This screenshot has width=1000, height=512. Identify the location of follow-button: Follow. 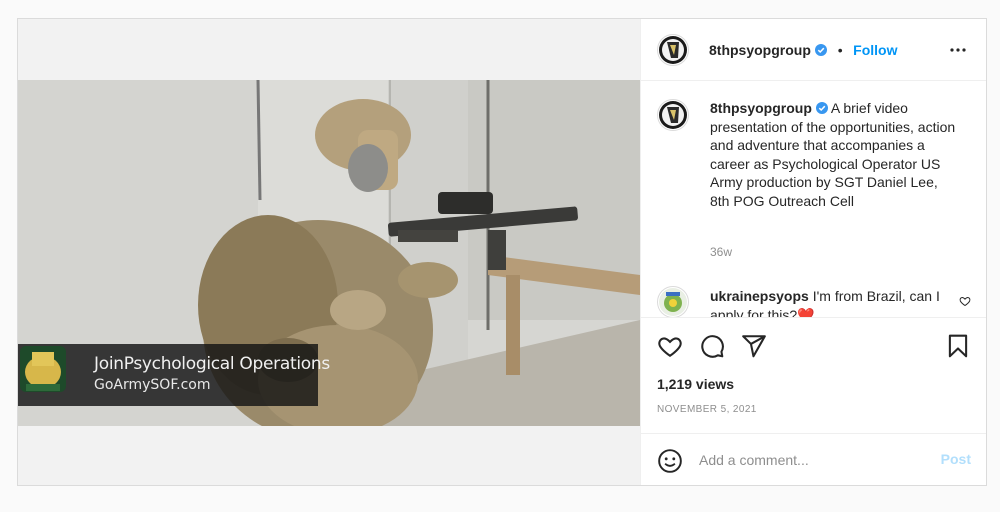
(875, 50).